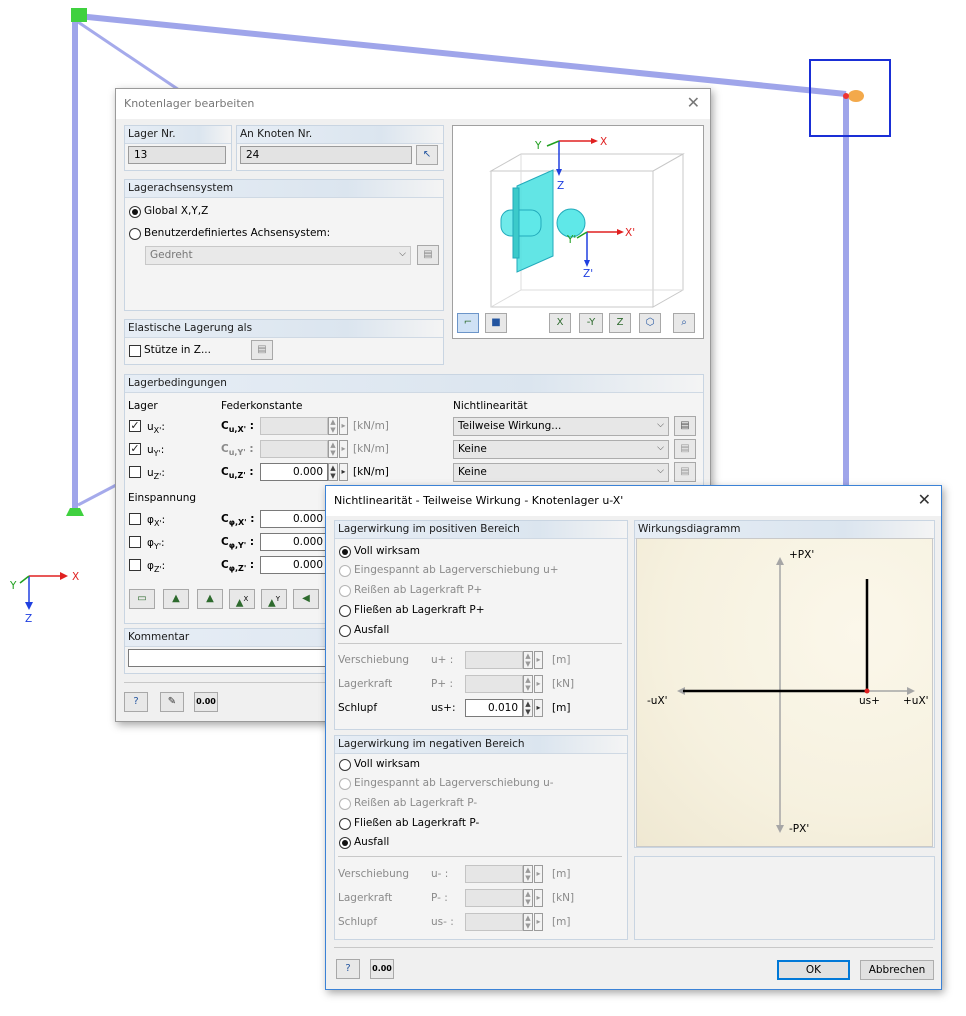 This screenshot has height=1016, width=966. I want to click on view-minus-y-button: -Y, so click(591, 323).